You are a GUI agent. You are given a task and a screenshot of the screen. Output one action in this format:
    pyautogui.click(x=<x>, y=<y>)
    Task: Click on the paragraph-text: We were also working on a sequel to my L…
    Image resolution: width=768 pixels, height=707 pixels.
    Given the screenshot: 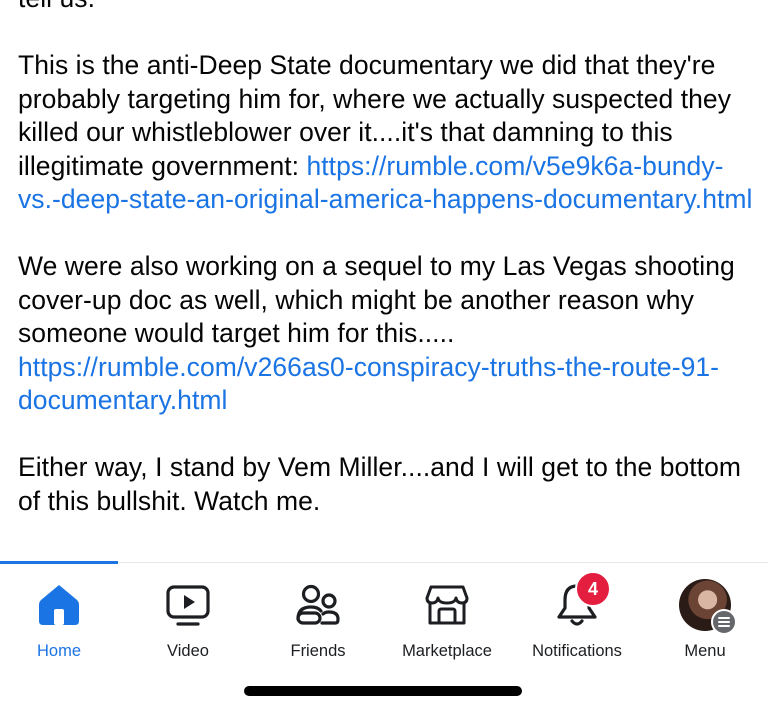 What is the action you would take?
    pyautogui.click(x=376, y=299)
    